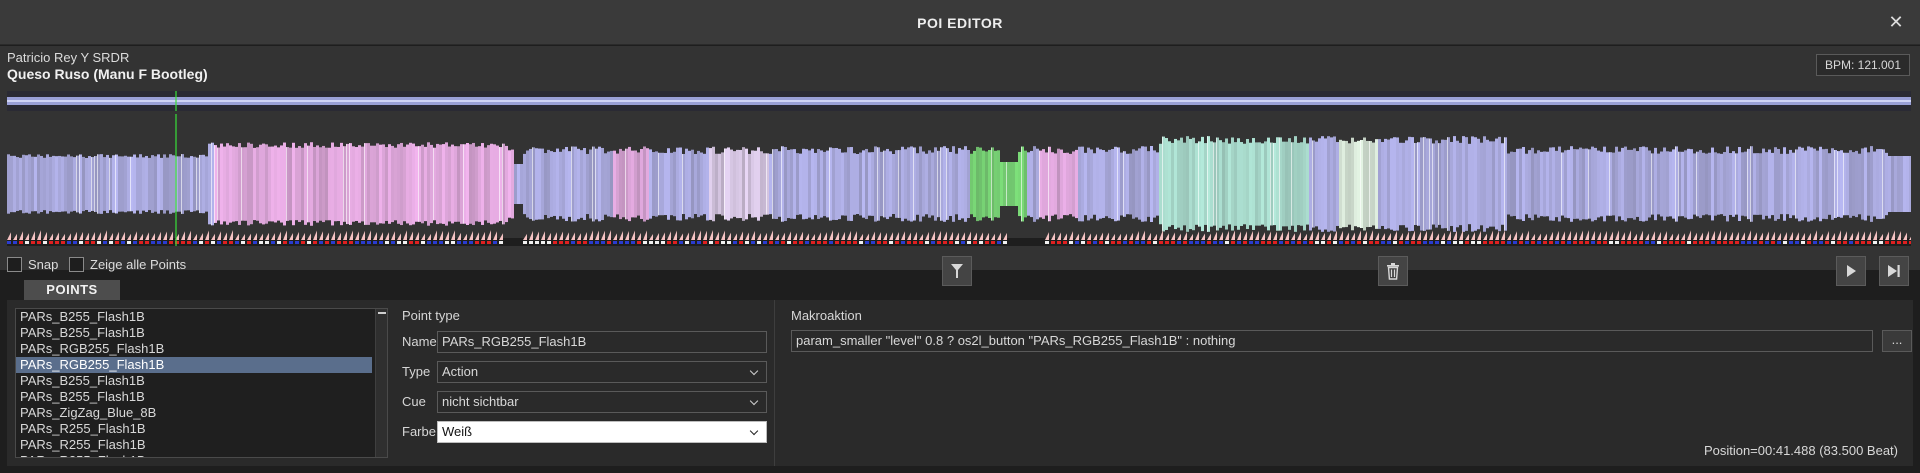 The image size is (1920, 473). Describe the element at coordinates (1851, 271) in the screenshot. I see `play-button` at that location.